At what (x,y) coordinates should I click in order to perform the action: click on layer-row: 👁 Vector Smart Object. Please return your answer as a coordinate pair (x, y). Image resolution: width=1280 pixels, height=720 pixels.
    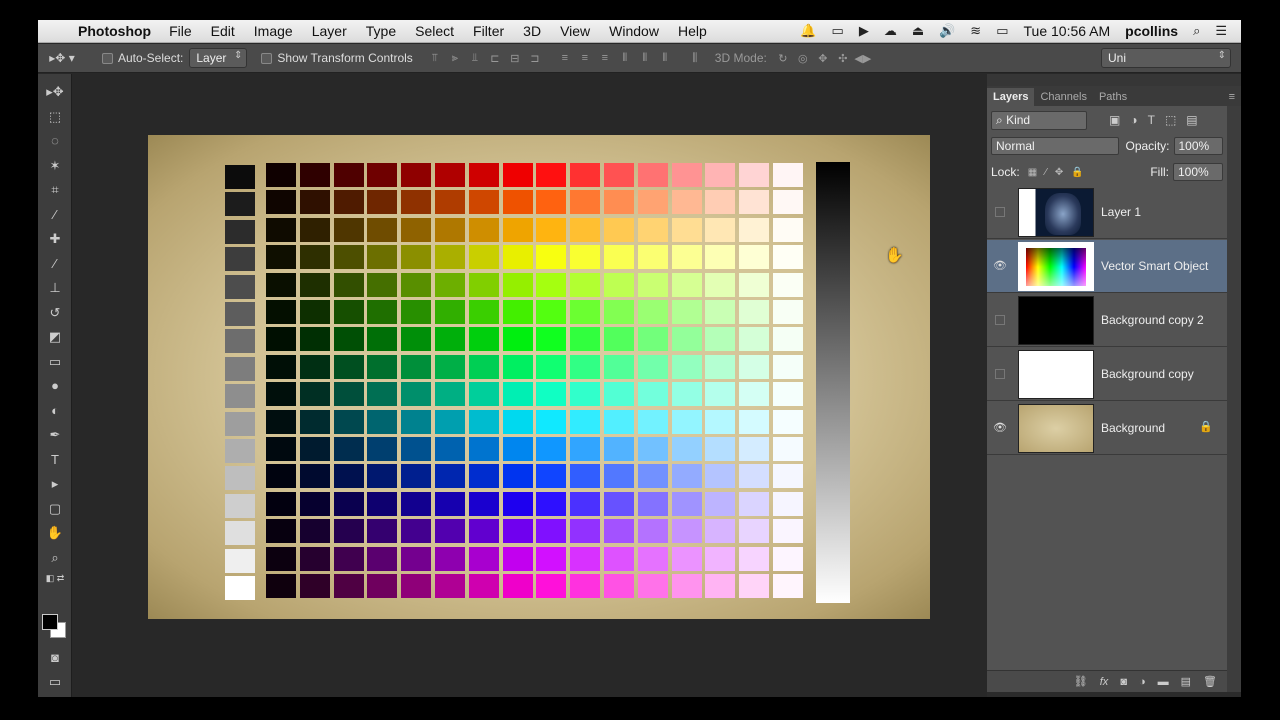
    Looking at the image, I should click on (1107, 266).